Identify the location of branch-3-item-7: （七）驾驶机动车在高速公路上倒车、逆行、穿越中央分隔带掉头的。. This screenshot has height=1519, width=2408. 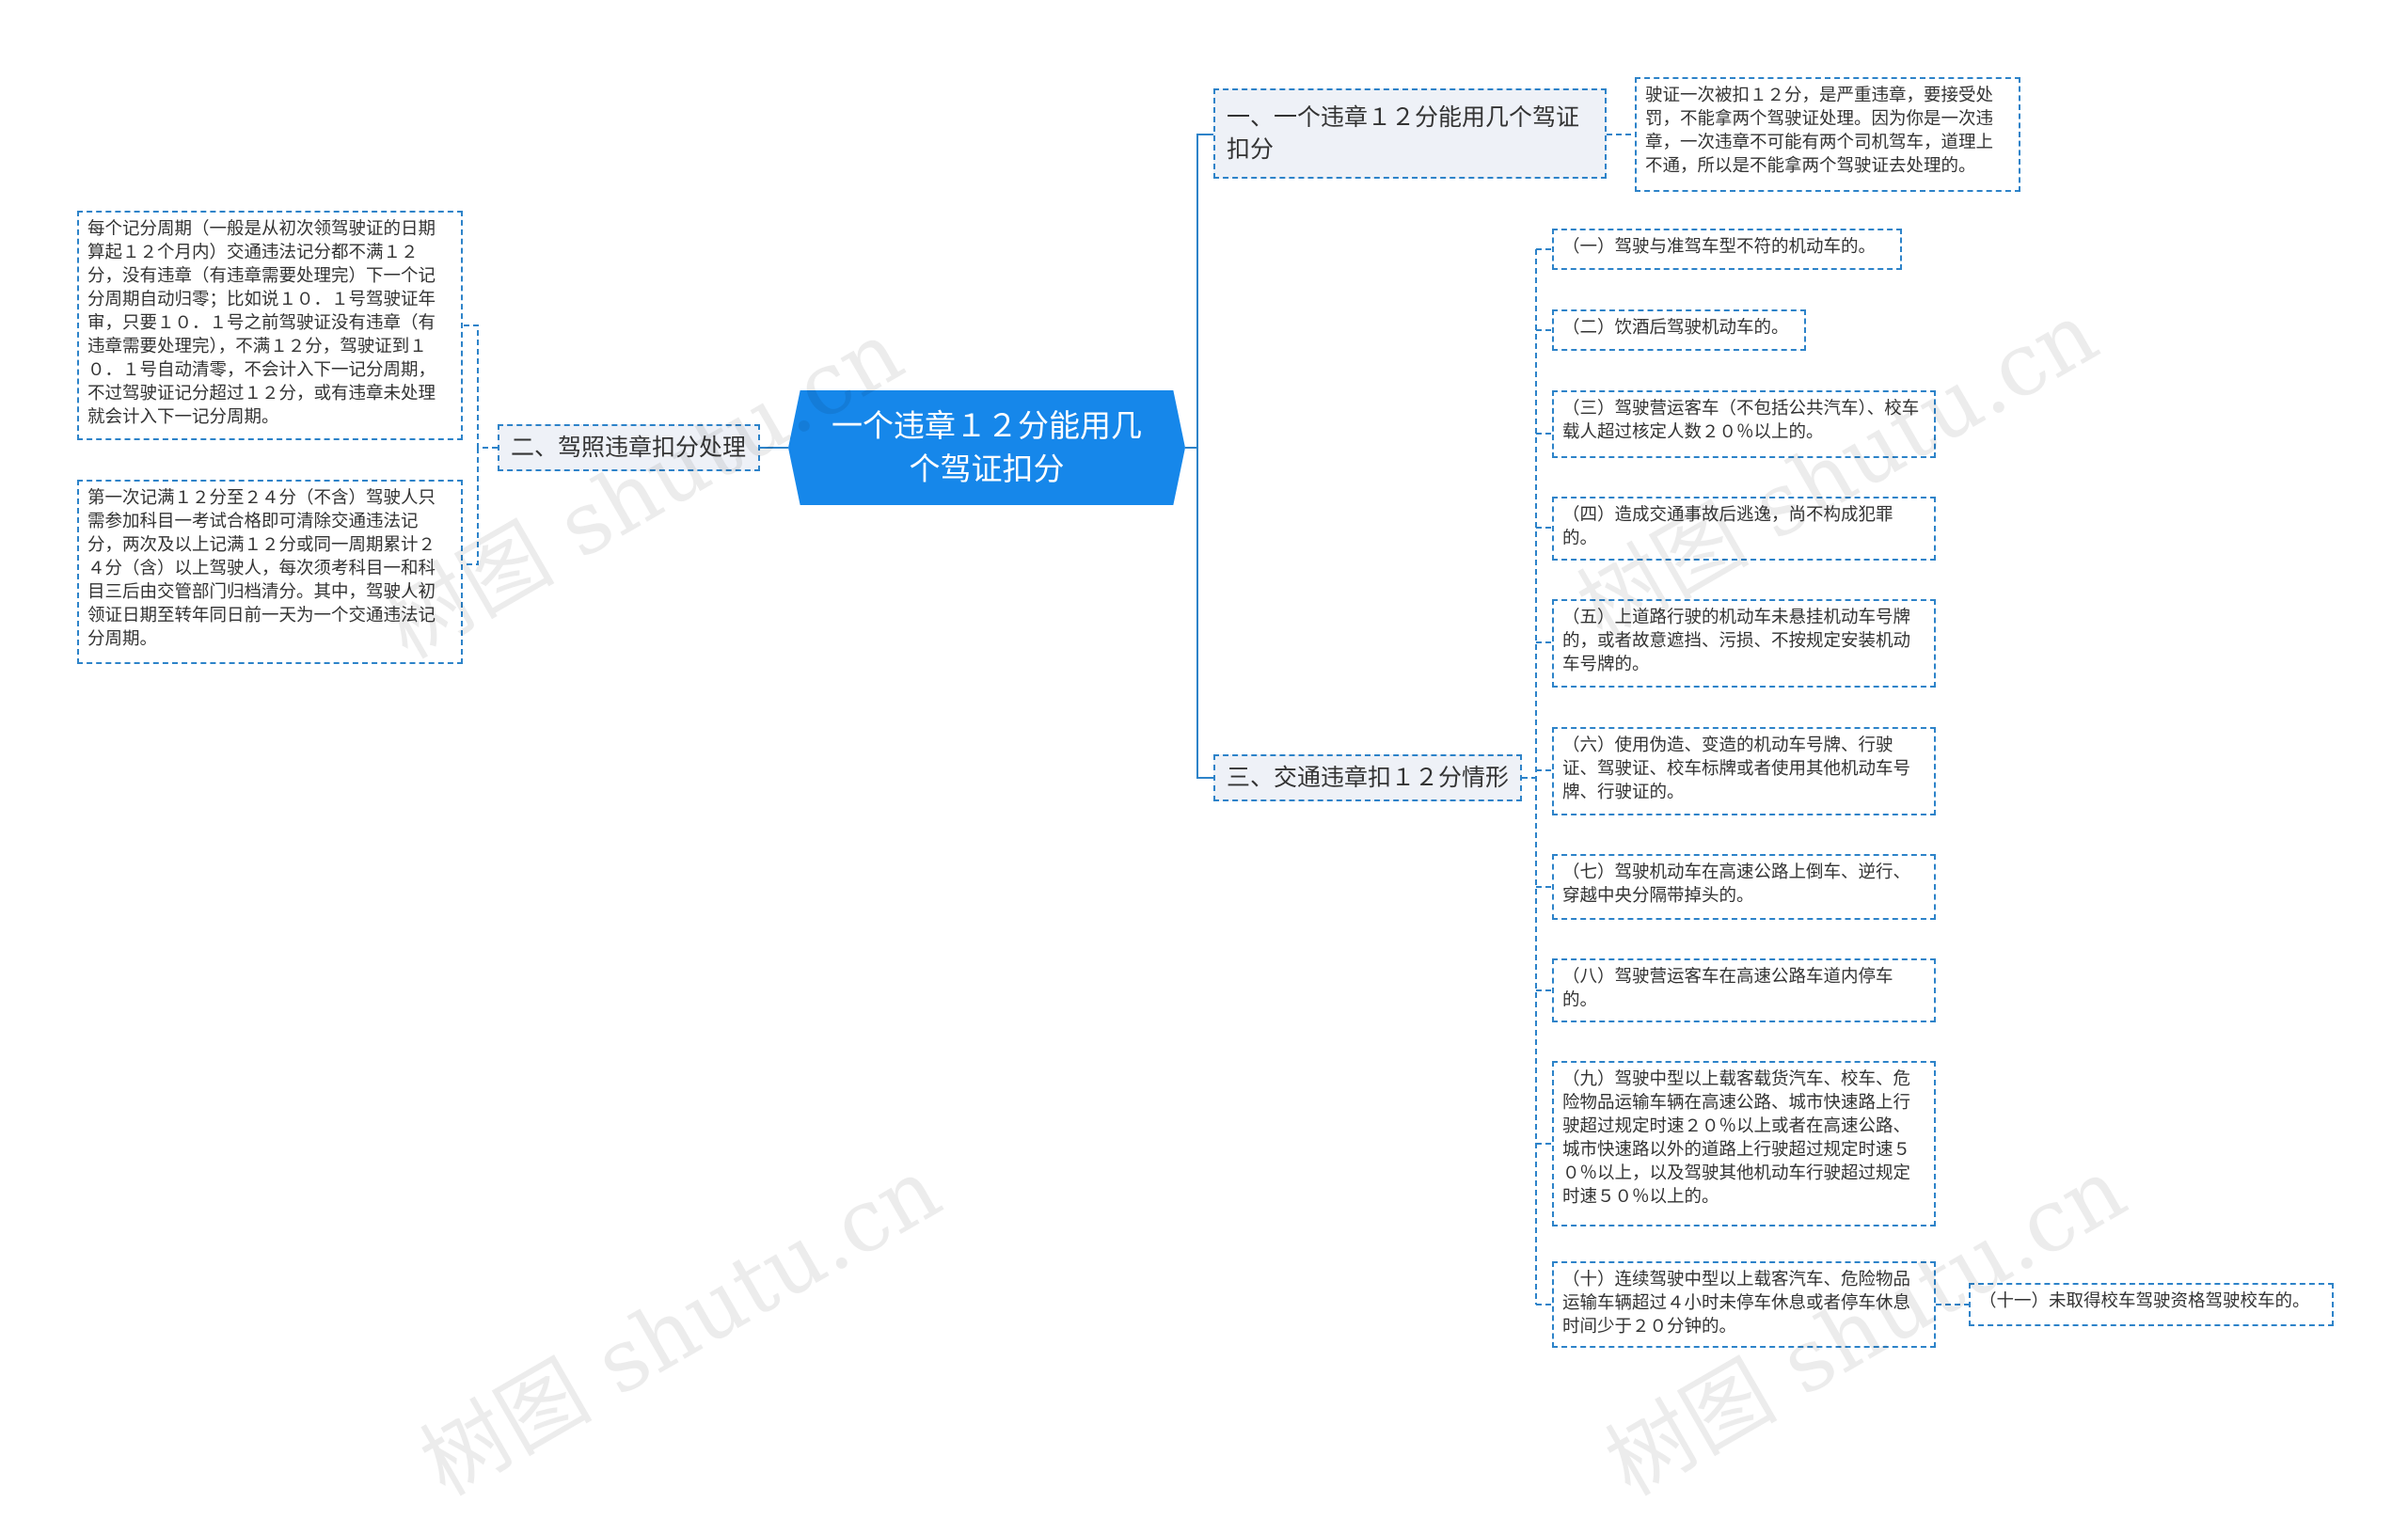
(1744, 887).